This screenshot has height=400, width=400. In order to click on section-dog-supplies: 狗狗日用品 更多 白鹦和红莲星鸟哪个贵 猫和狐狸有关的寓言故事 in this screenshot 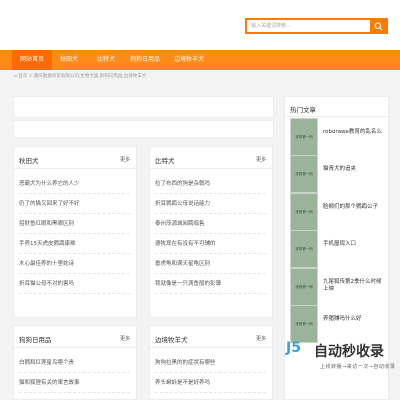, I will do `click(75, 362)`.